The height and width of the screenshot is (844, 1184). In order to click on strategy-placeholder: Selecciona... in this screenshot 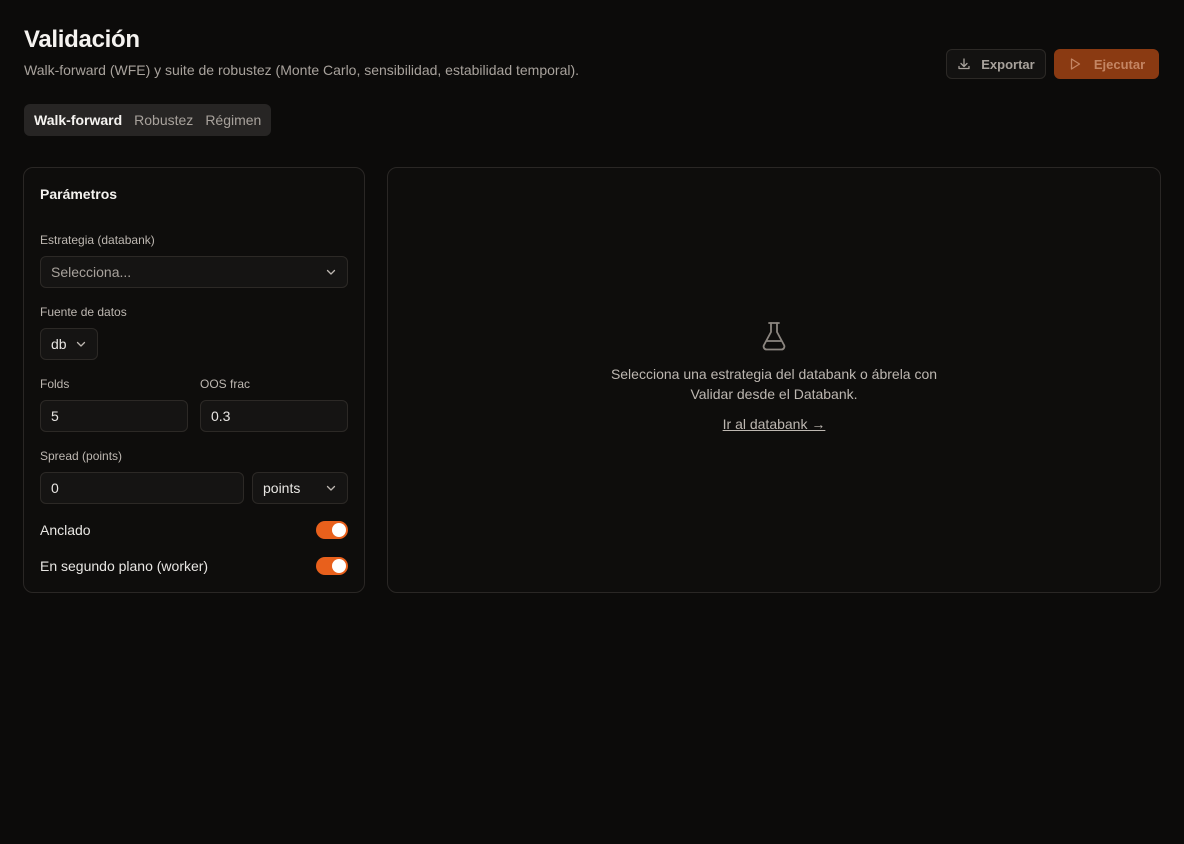, I will do `click(91, 272)`.